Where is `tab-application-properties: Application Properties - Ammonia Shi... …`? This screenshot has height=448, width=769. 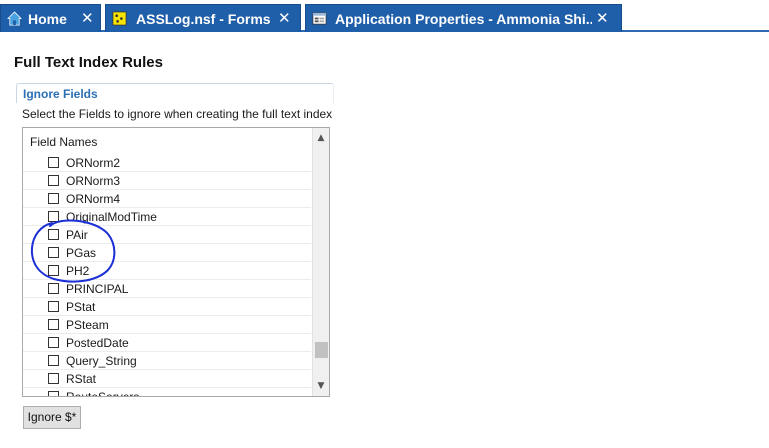
tab-application-properties: Application Properties - Ammonia Shi... … is located at coordinates (463, 18).